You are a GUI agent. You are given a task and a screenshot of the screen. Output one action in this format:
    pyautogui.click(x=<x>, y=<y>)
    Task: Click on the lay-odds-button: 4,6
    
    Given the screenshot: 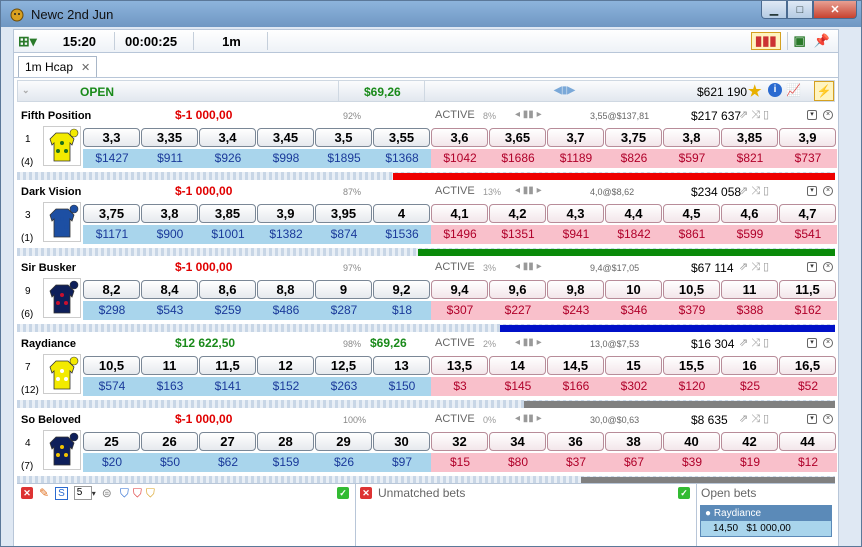 What is the action you would take?
    pyautogui.click(x=749, y=213)
    